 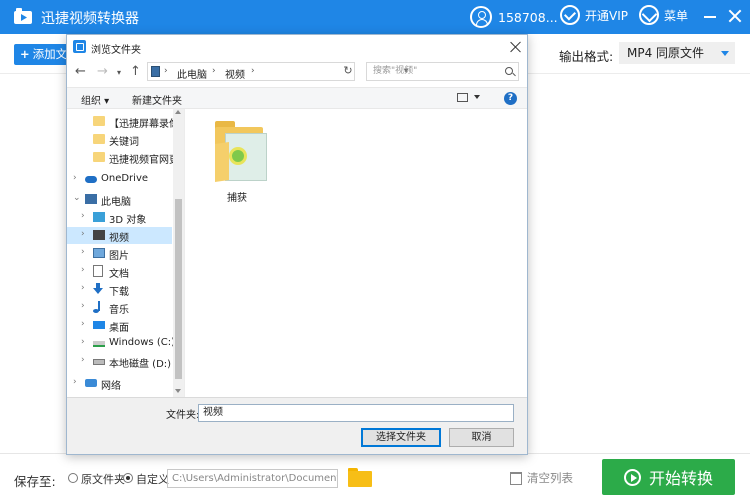 What do you see at coordinates (77, 198) in the screenshot?
I see `chevron-down-icon: ⌄` at bounding box center [77, 198].